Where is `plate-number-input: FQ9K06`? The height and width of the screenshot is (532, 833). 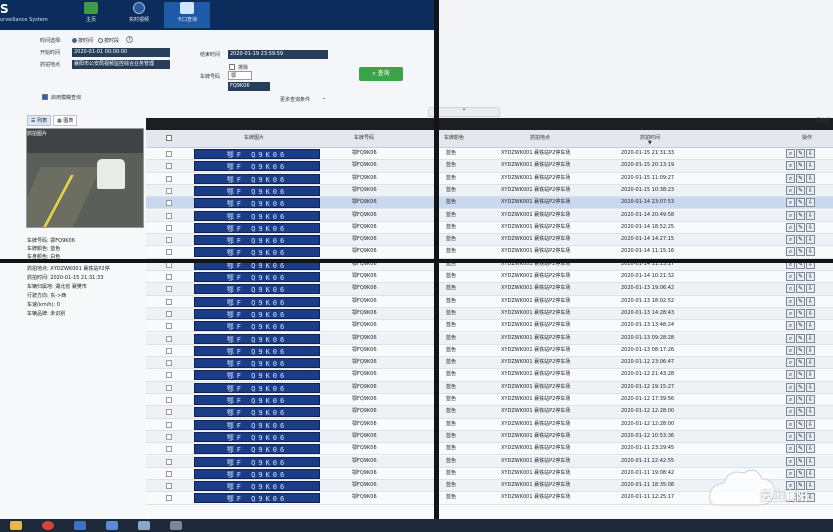 plate-number-input: FQ9K06 is located at coordinates (249, 86).